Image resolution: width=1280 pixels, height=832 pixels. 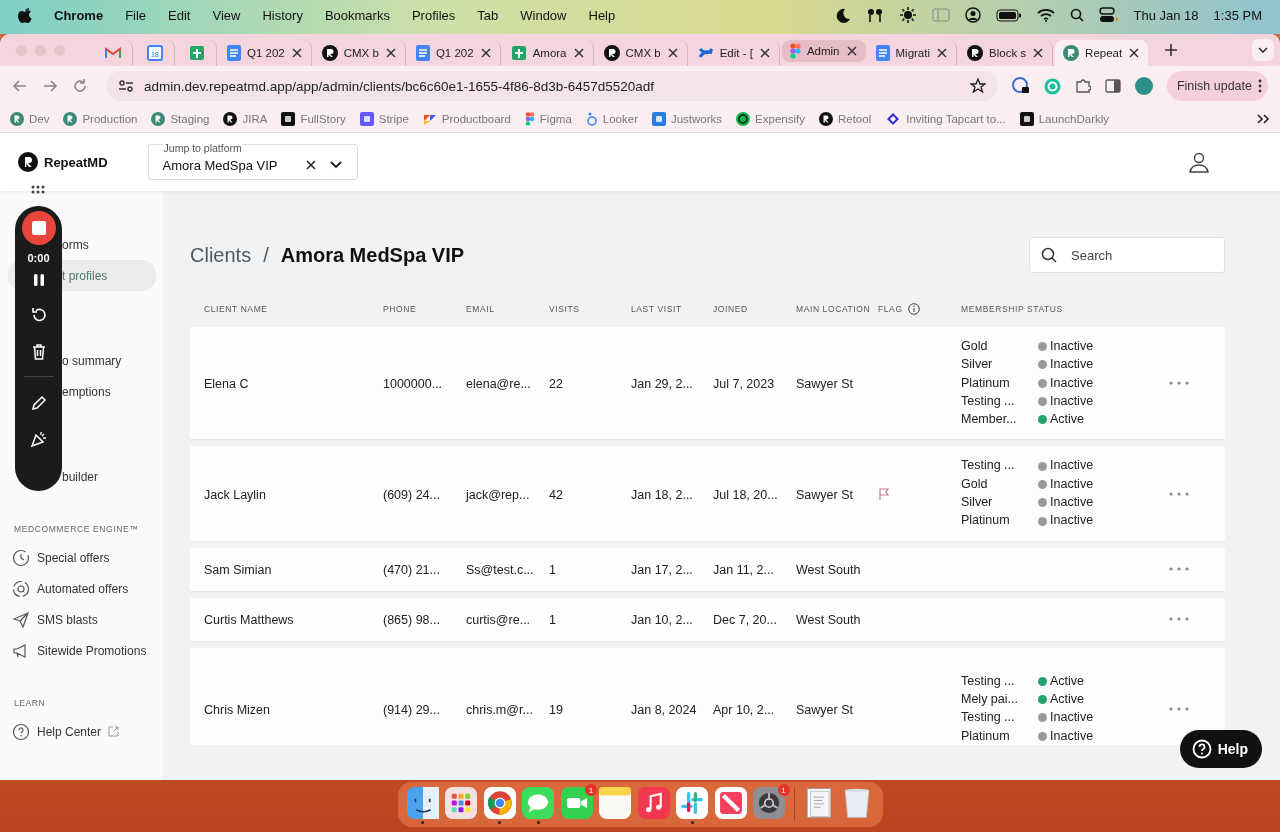 What do you see at coordinates (82, 476) in the screenshot?
I see `sidebar-item: builder` at bounding box center [82, 476].